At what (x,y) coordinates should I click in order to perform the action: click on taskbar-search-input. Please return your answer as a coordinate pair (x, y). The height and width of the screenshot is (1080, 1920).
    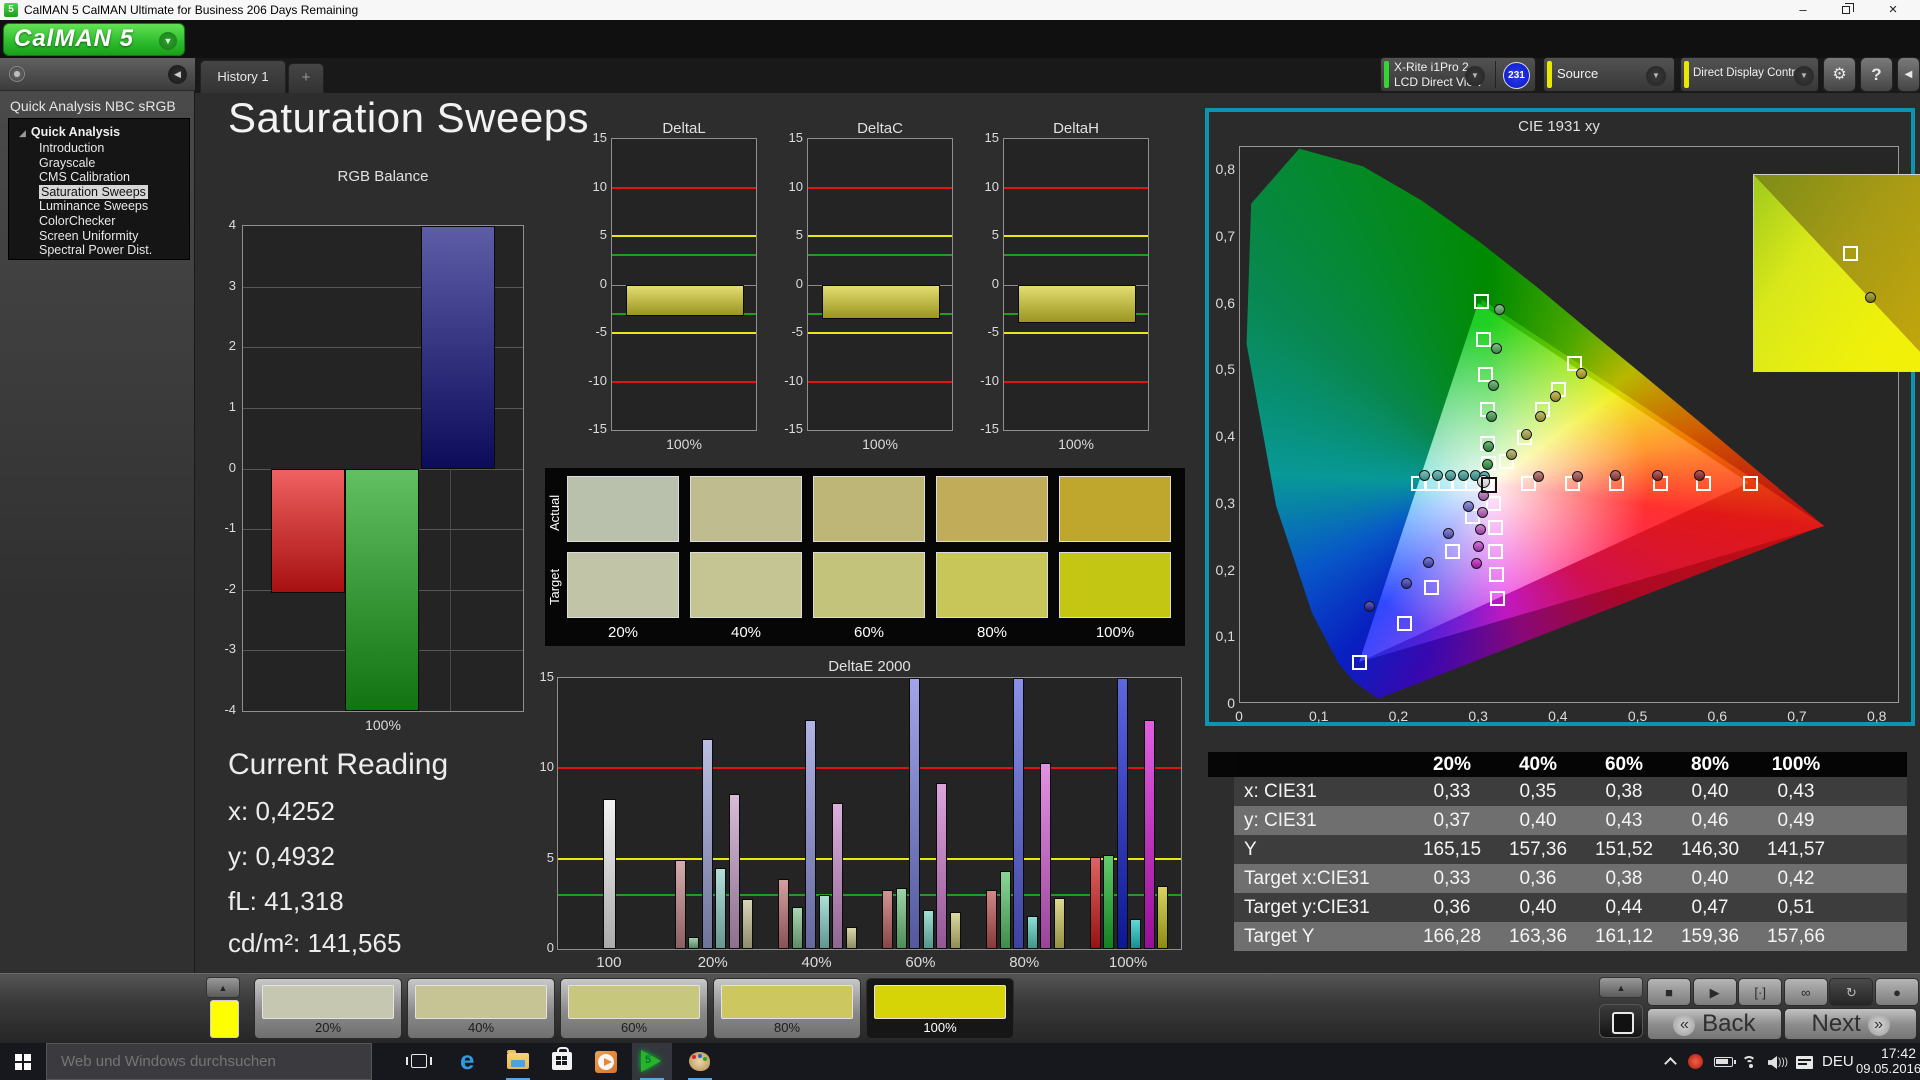
    Looking at the image, I should click on (209, 1061).